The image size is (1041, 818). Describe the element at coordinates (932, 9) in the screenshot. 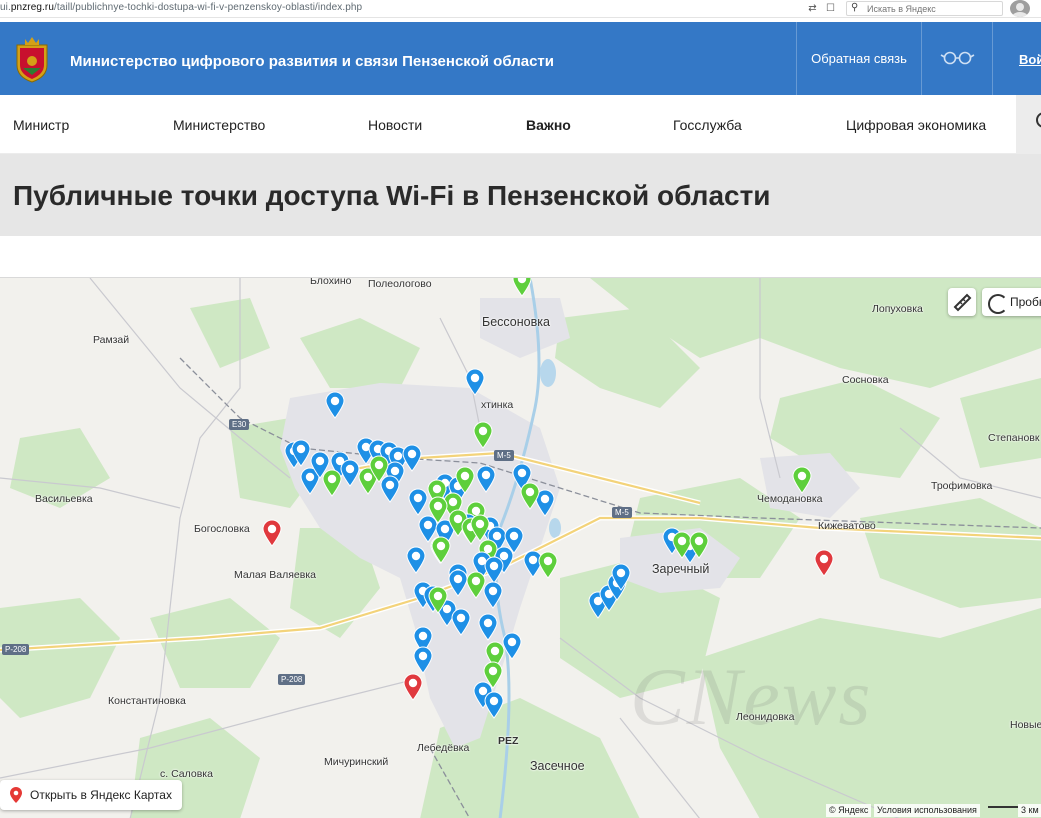

I see `browser-search-input` at that location.